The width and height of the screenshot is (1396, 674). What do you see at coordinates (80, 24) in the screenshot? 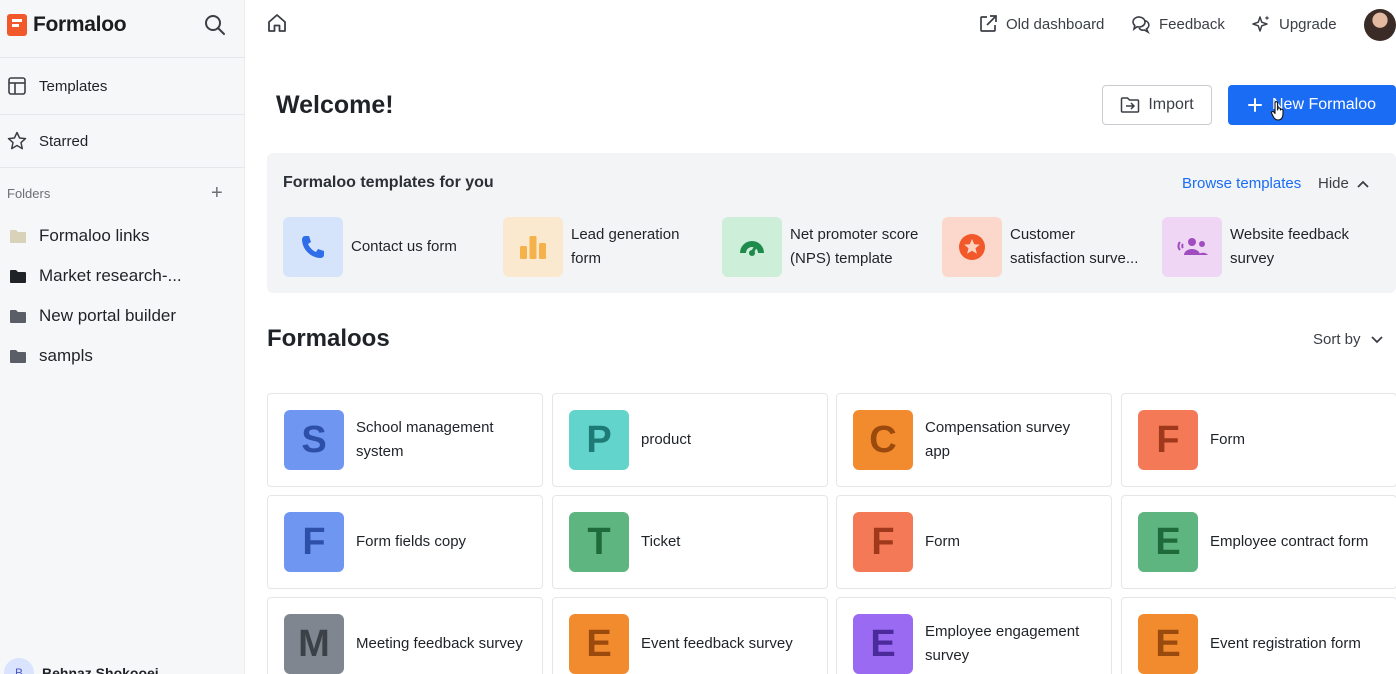
I see `brand-name: Formaloo` at bounding box center [80, 24].